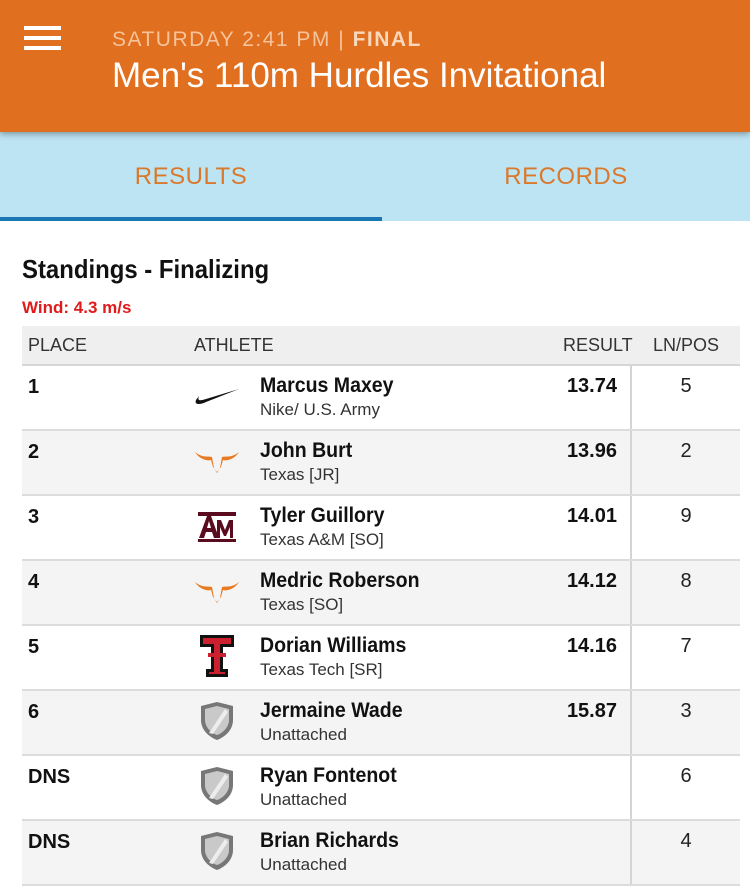  I want to click on texas-tech-logo, so click(217, 656).